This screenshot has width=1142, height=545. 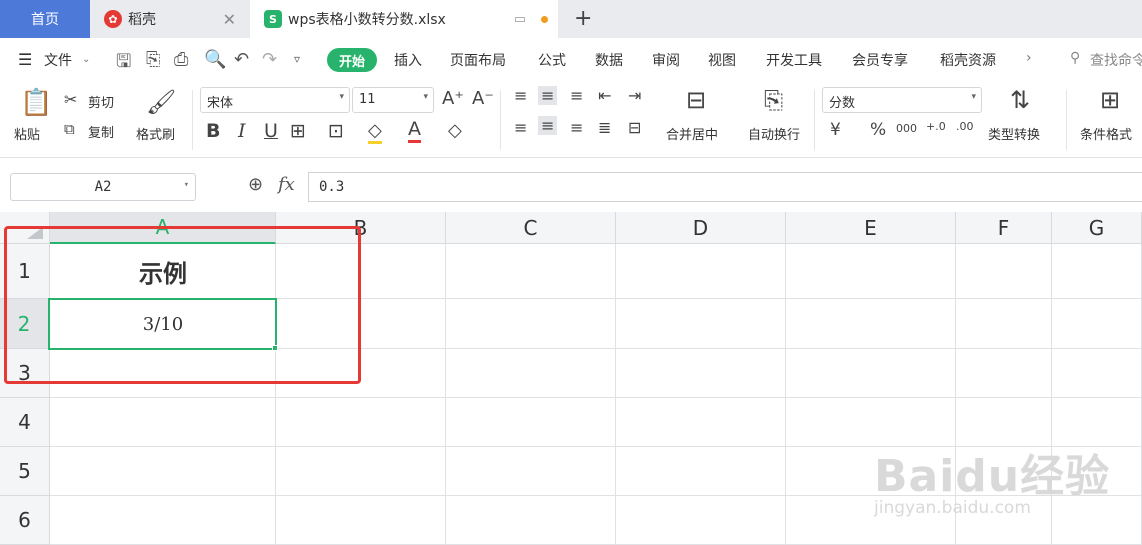 What do you see at coordinates (101, 101) in the screenshot?
I see `cut-button: 剪切` at bounding box center [101, 101].